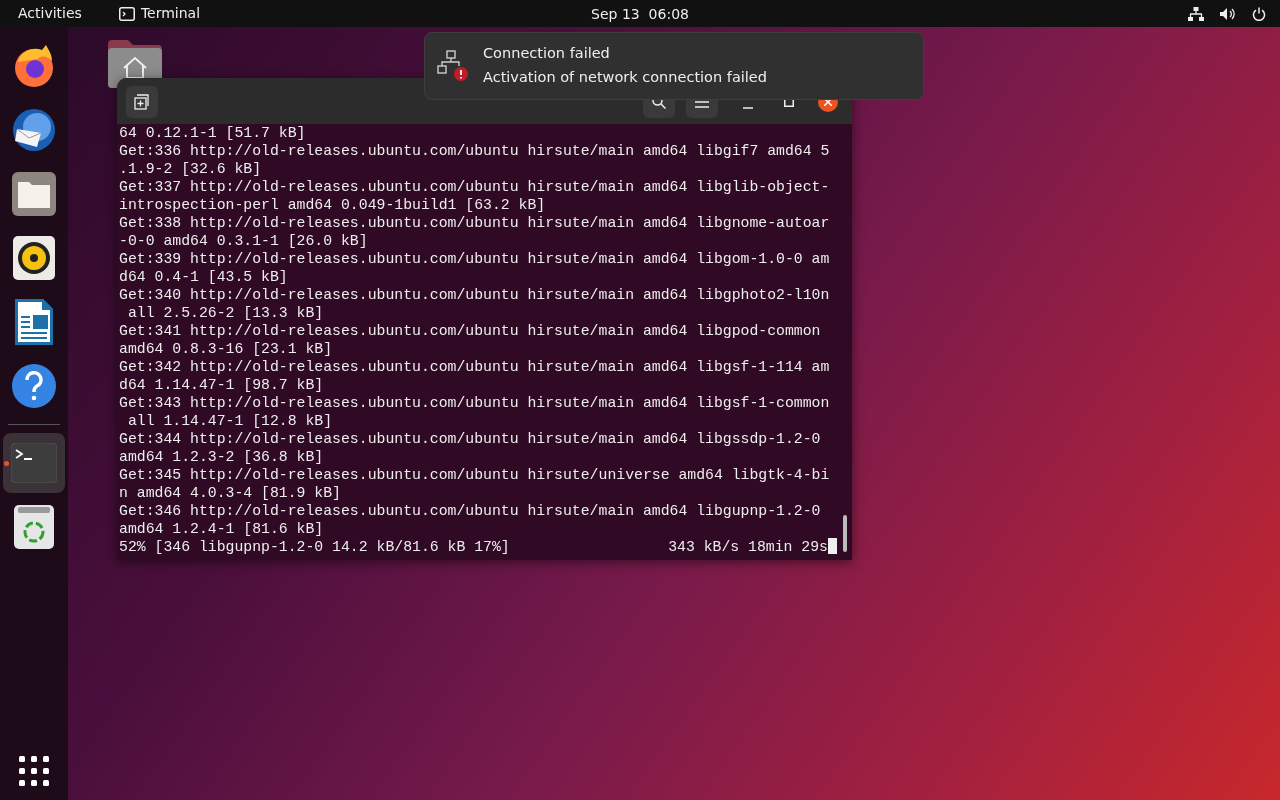 Image resolution: width=1280 pixels, height=800 pixels. What do you see at coordinates (475, 295) in the screenshot?
I see `terminal-output-line: Get:340 http://old-releases.ubuntu.com/ubuntu hirsute/main amd64 libgphoto2-l10n` at bounding box center [475, 295].